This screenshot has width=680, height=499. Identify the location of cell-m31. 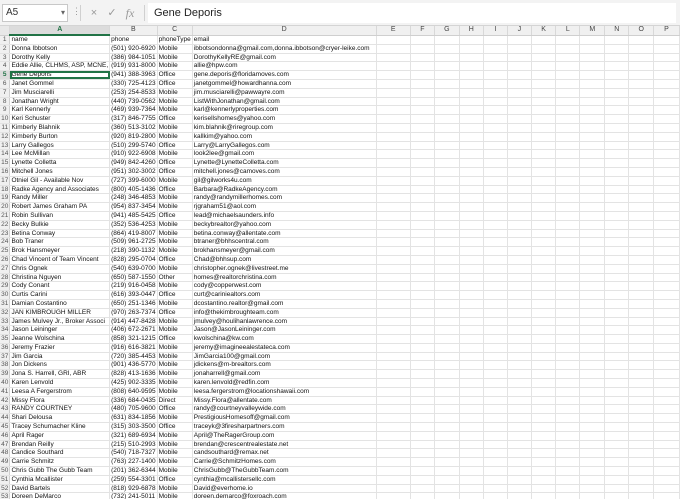
(592, 304).